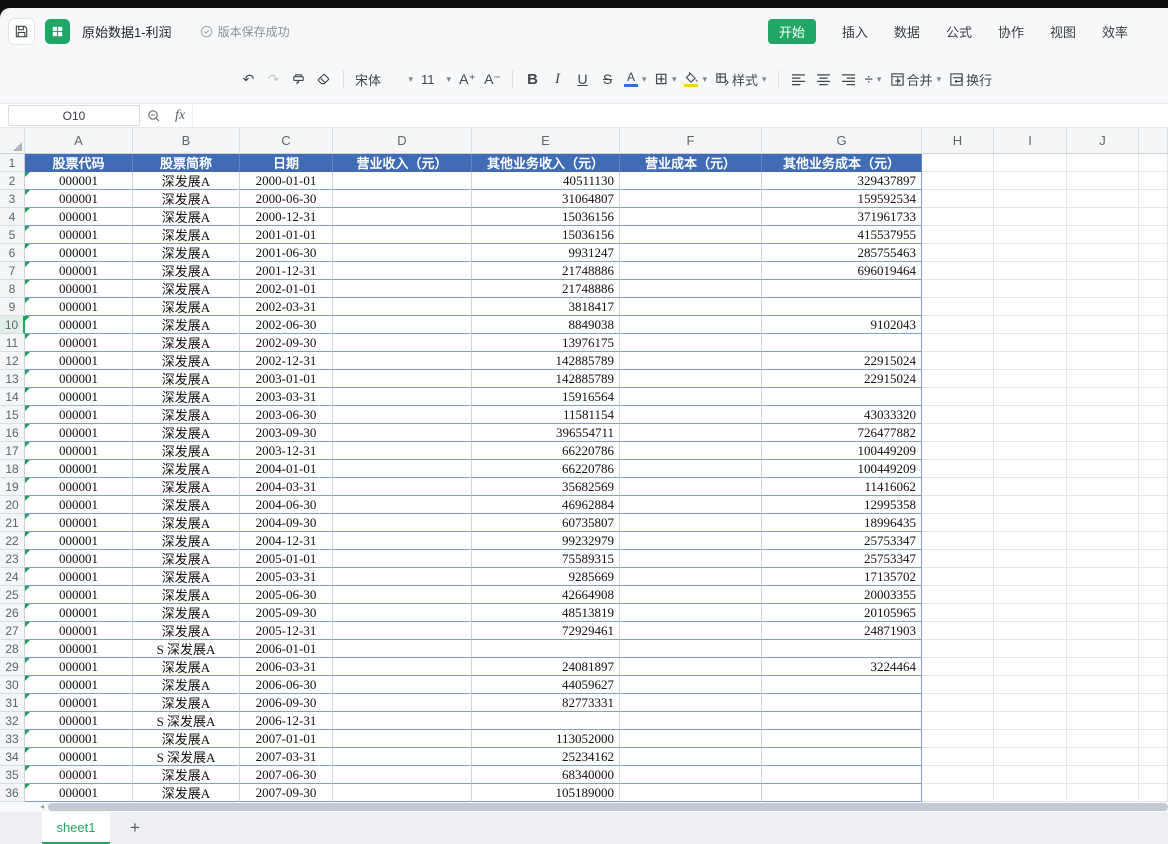 The image size is (1168, 844). Describe the element at coordinates (12, 163) in the screenshot. I see `row-header-1: 1` at that location.